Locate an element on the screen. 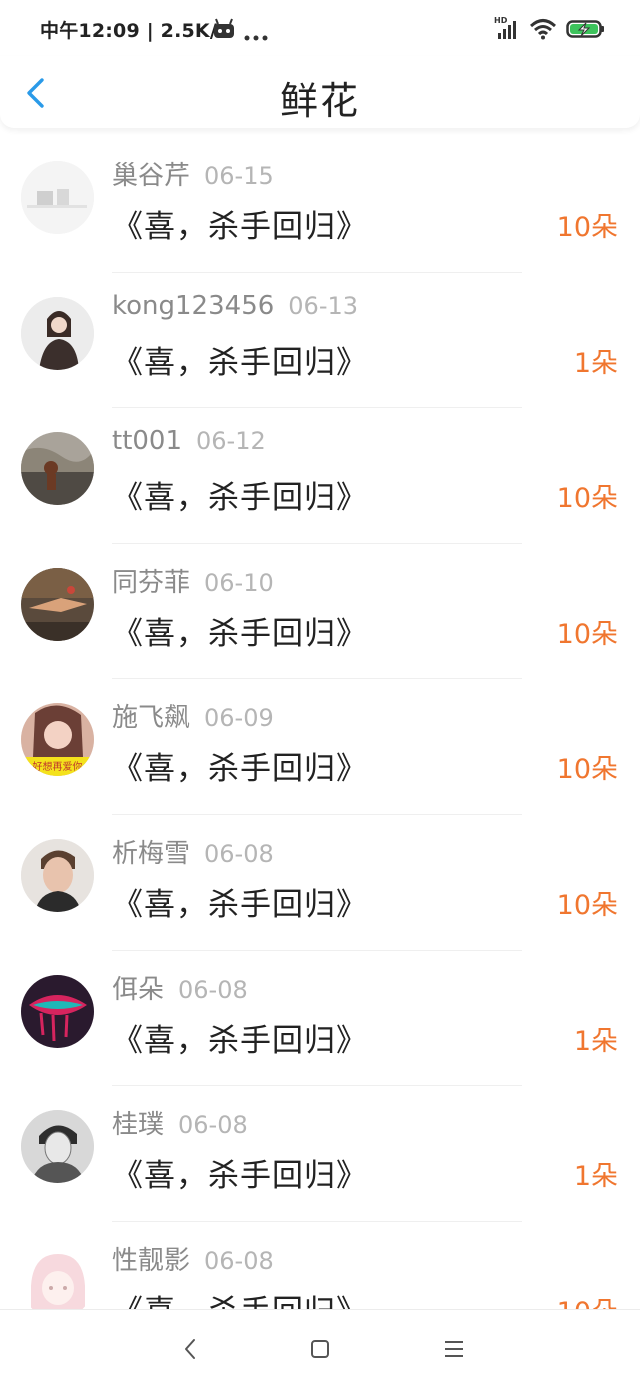 Image resolution: width=640 pixels, height=1388 pixels. home-square-icon is located at coordinates (320, 1349).